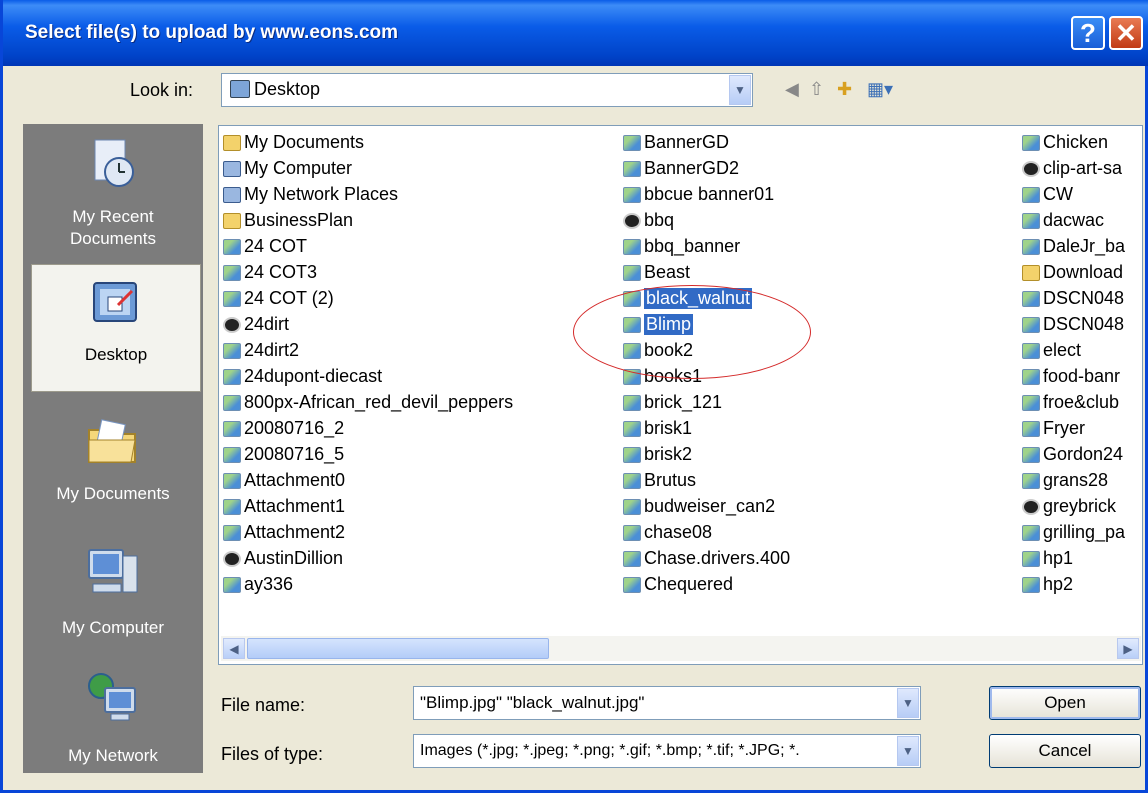 Image resolution: width=1148 pixels, height=793 pixels. I want to click on place-my-recent-documents: My Recent Documents, so click(113, 186).